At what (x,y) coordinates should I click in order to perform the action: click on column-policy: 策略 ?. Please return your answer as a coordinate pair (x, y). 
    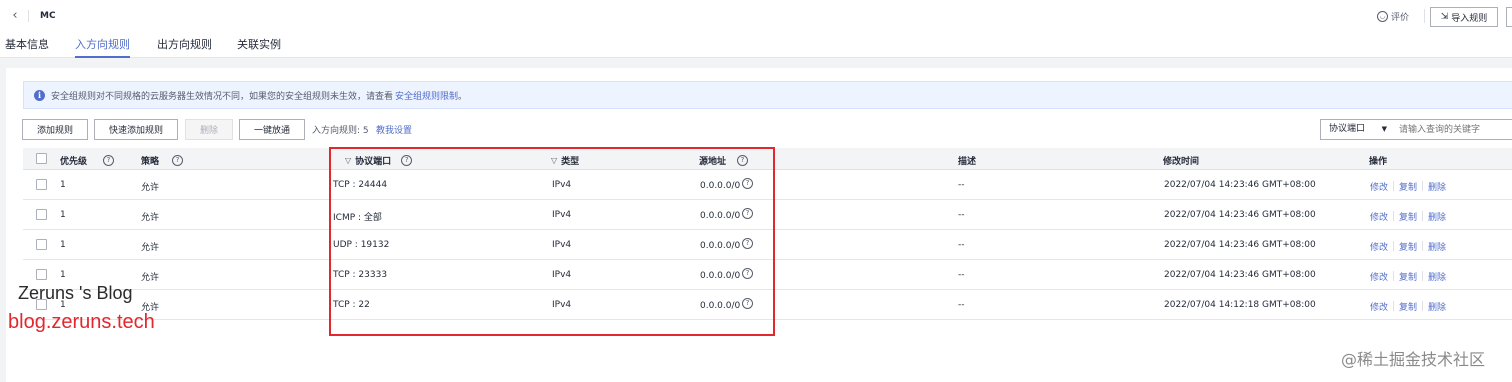
    Looking at the image, I should click on (162, 160).